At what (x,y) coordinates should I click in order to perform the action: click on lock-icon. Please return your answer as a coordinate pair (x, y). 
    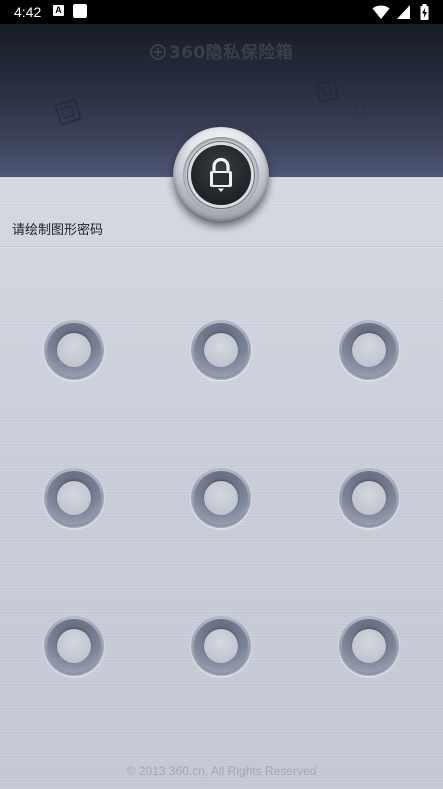
    Looking at the image, I should click on (221, 174).